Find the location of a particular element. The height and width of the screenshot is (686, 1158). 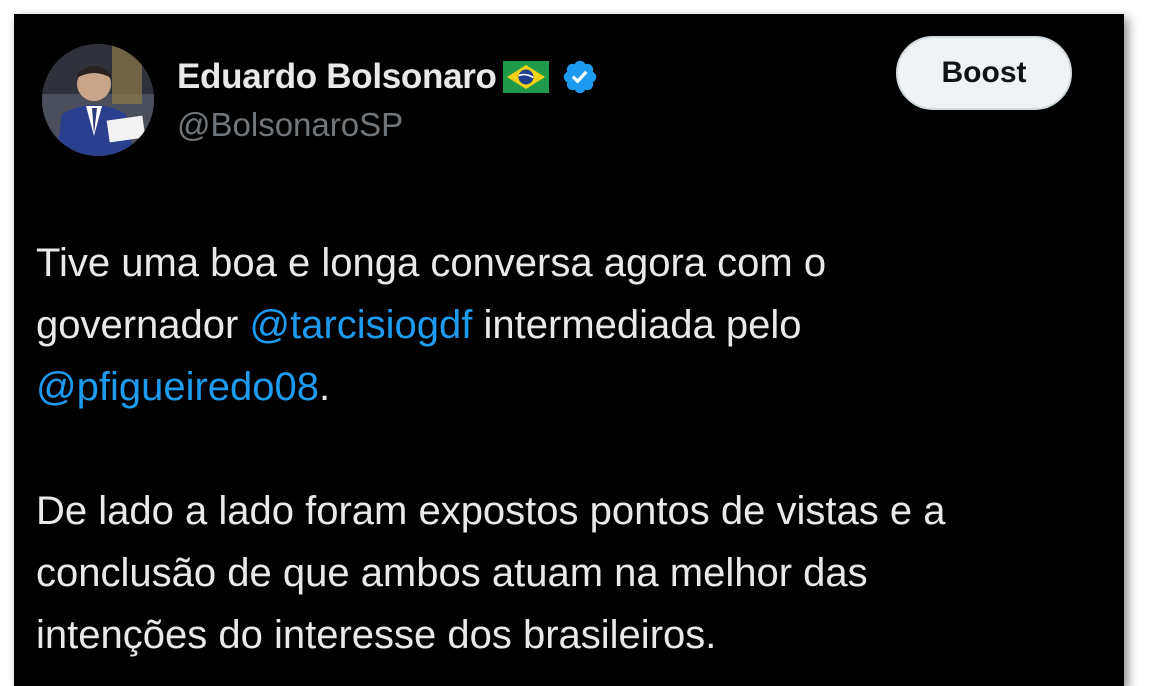

tweet-line: intermediada pelo is located at coordinates (637, 325).